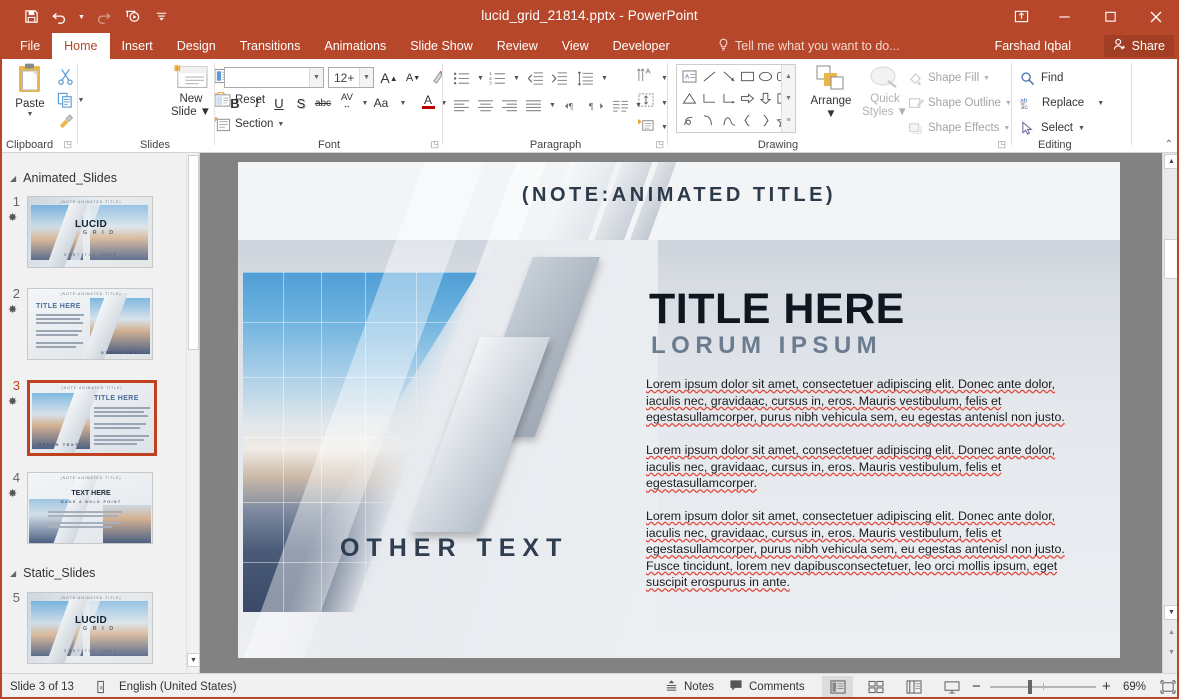 The image size is (1179, 699). What do you see at coordinates (1169, 144) in the screenshot?
I see `collapse-ribbon-icon: ⌃` at bounding box center [1169, 144].